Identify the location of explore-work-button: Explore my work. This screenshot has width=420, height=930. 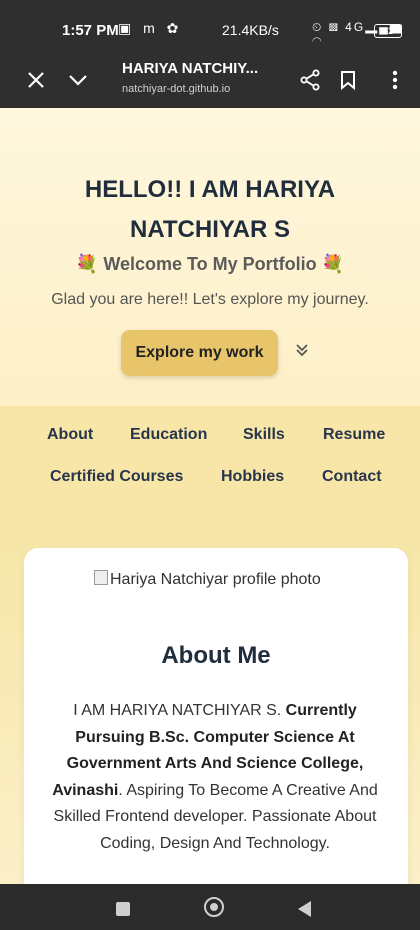
(199, 353).